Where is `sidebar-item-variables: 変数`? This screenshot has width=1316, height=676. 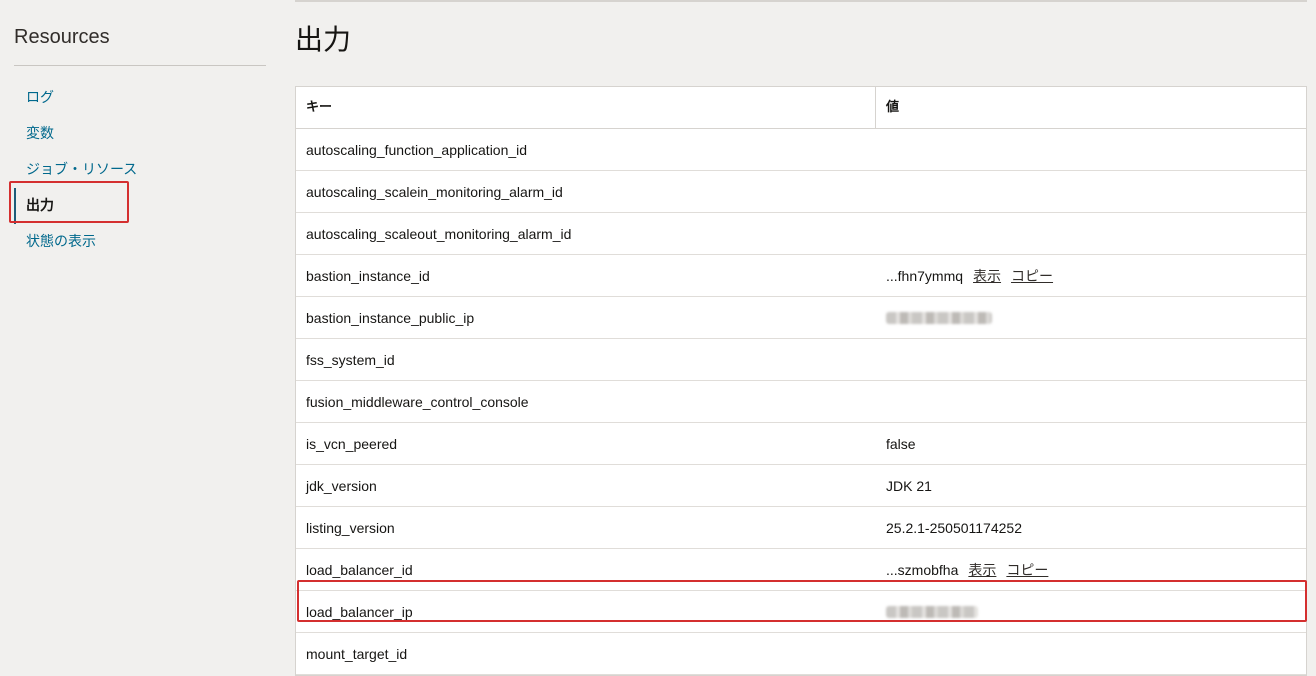
sidebar-item-variables: 変数 is located at coordinates (144, 134).